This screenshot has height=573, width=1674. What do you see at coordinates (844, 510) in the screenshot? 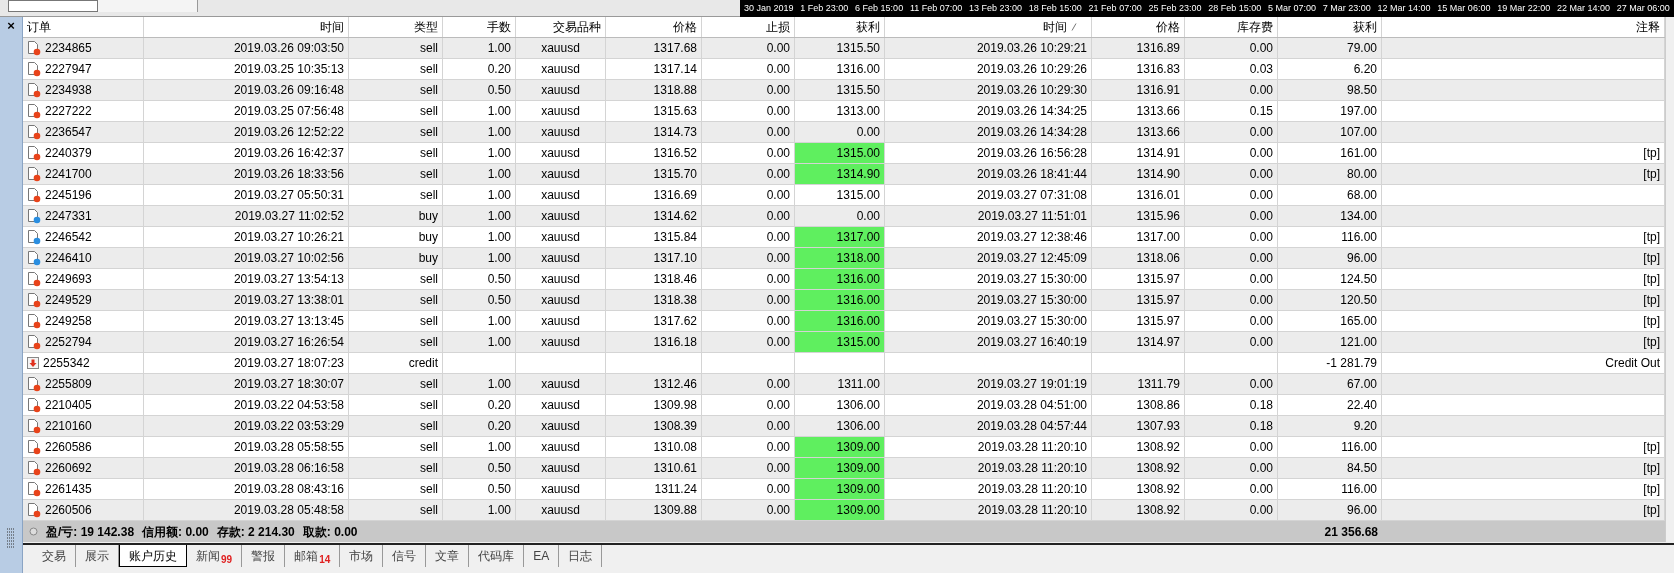
I see `table-row: 2260506 2019.03.28 05:48:58 sell 1.00 xauusd 1309.88 0.00 1309.00 2019.03.28 11:20:10 1308.92 0.00 96.00 [tp]` at bounding box center [844, 510].